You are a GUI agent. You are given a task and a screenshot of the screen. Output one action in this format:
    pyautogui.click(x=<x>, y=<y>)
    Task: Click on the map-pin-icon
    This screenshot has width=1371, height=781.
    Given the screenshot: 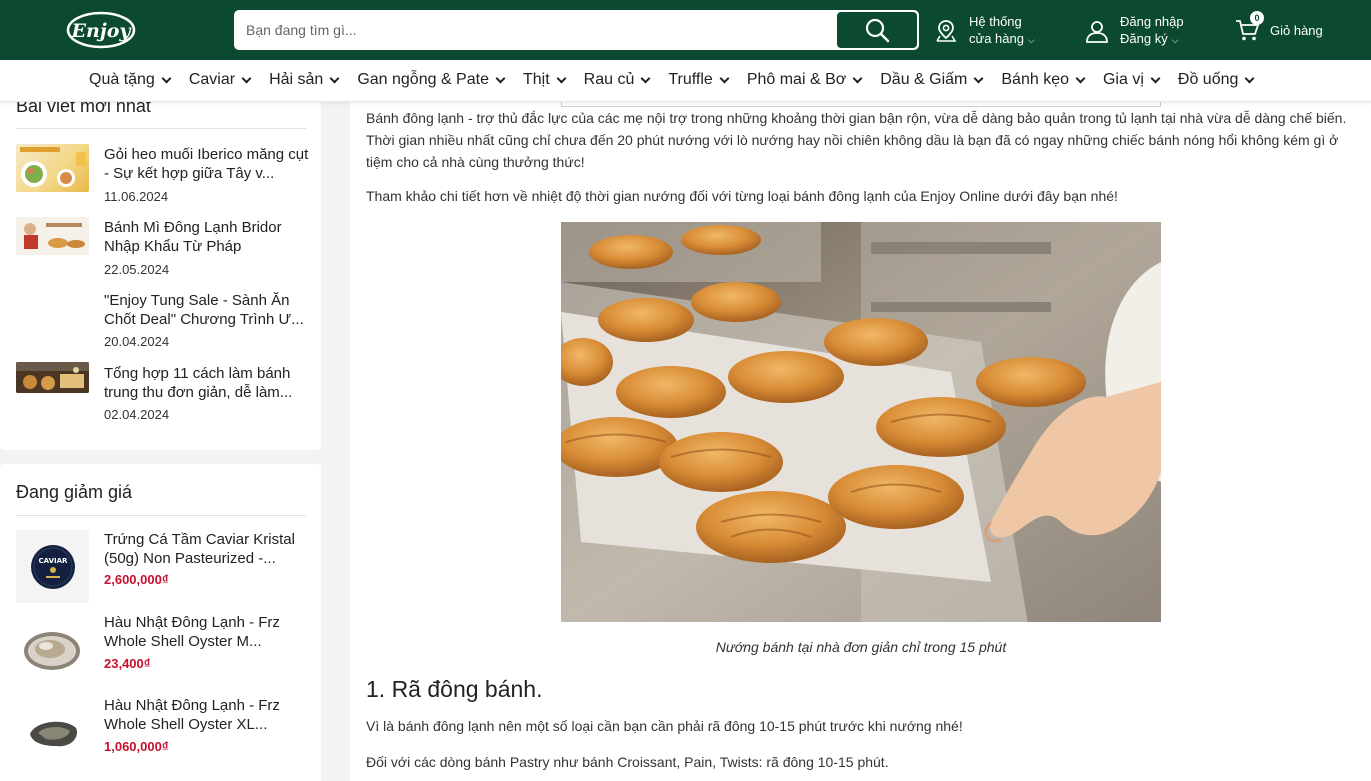 What is the action you would take?
    pyautogui.click(x=946, y=31)
    